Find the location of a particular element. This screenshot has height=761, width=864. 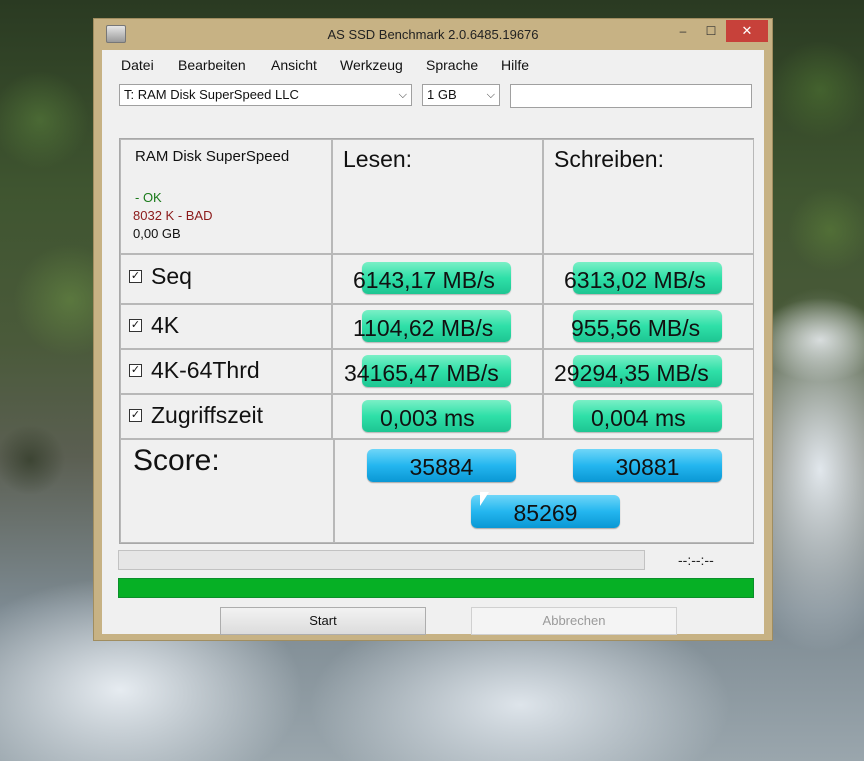

access-read-cell: 0,003 ms is located at coordinates (437, 416).